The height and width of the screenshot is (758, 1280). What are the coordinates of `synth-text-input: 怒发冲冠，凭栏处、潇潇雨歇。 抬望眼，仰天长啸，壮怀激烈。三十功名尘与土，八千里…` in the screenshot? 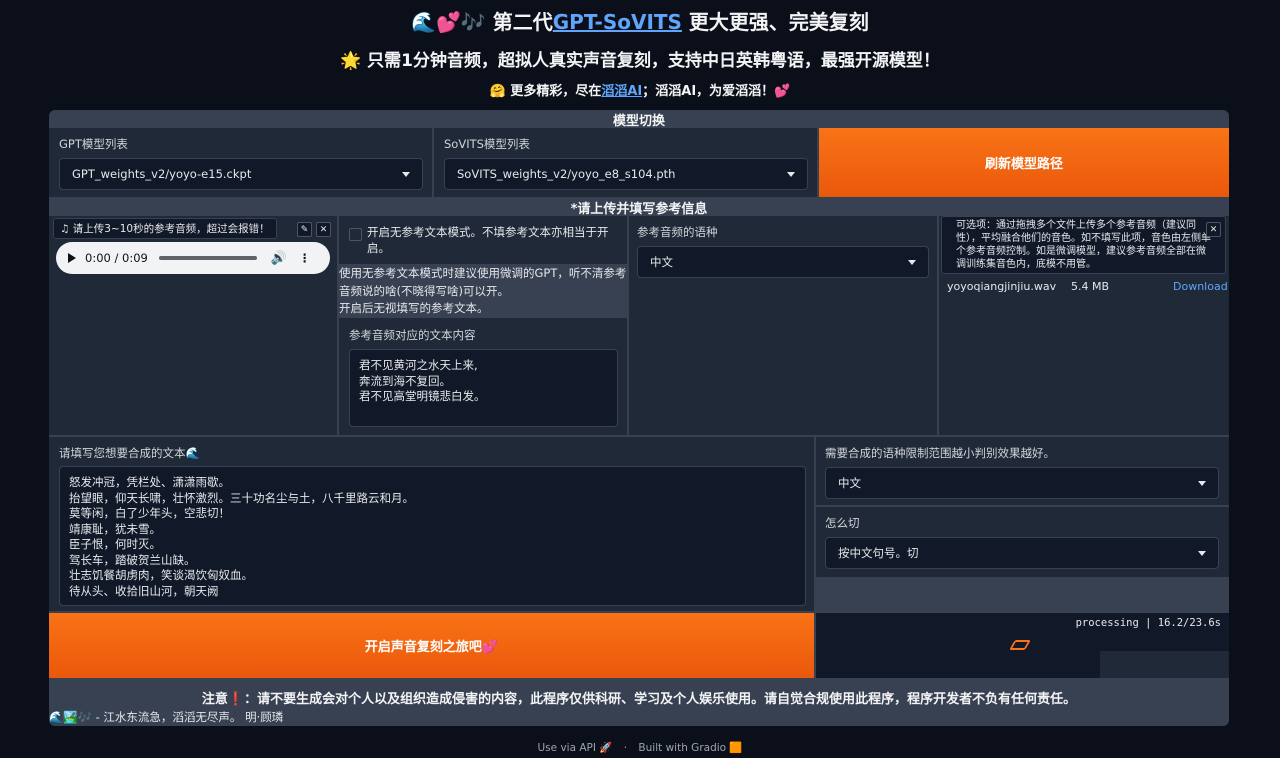 It's located at (432, 536).